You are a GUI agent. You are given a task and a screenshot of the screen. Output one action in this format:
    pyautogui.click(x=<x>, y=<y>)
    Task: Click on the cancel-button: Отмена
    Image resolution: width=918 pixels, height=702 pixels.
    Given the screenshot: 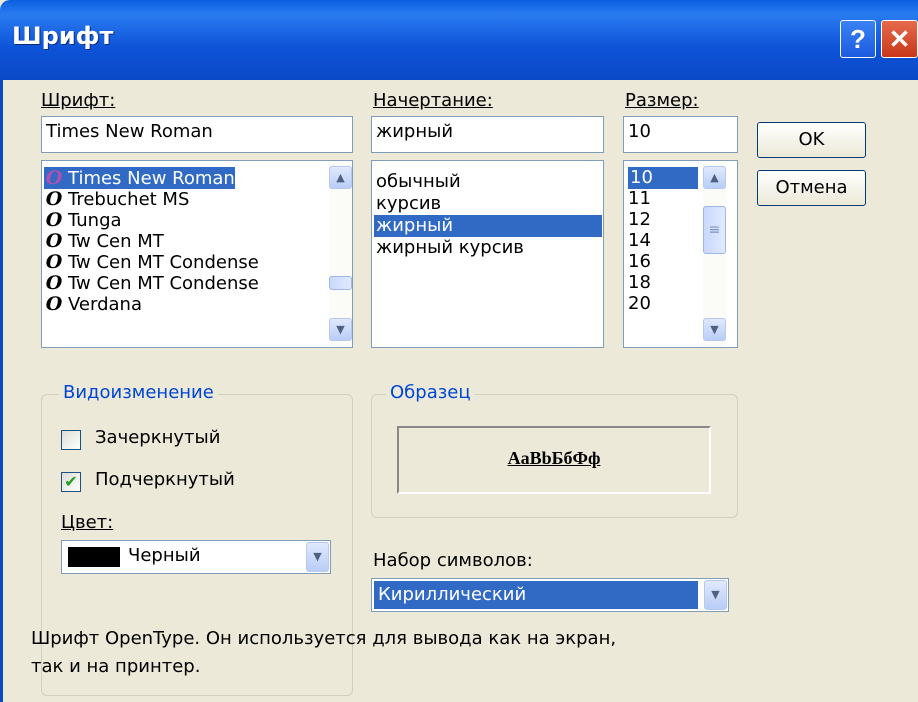 What is the action you would take?
    pyautogui.click(x=811, y=188)
    